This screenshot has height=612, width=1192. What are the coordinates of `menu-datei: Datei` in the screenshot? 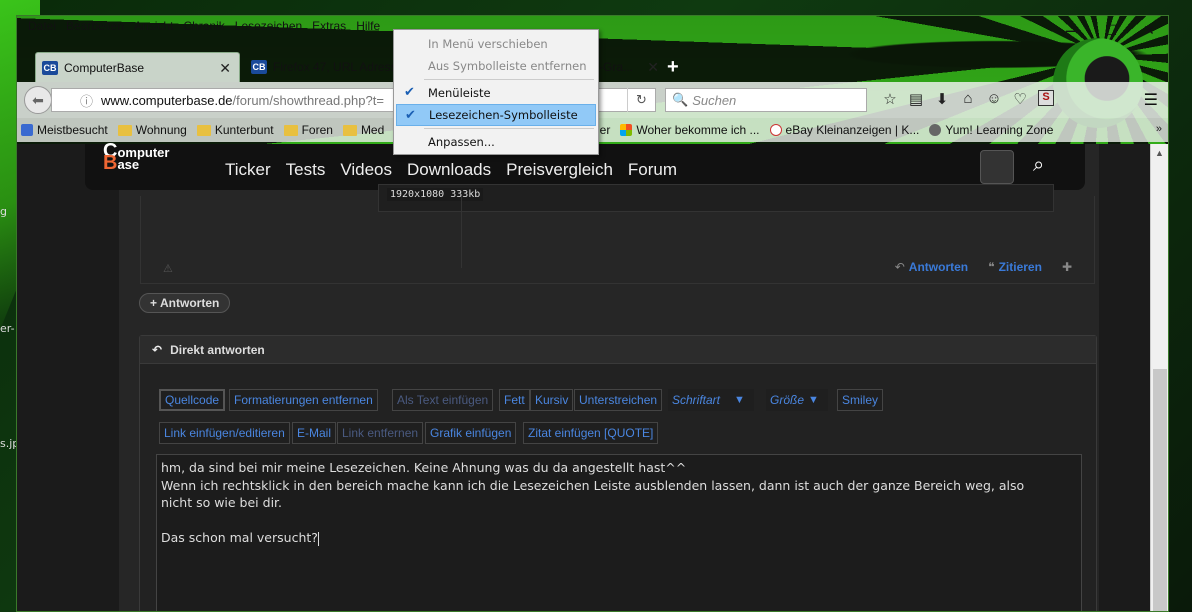 It's located at (42, 26).